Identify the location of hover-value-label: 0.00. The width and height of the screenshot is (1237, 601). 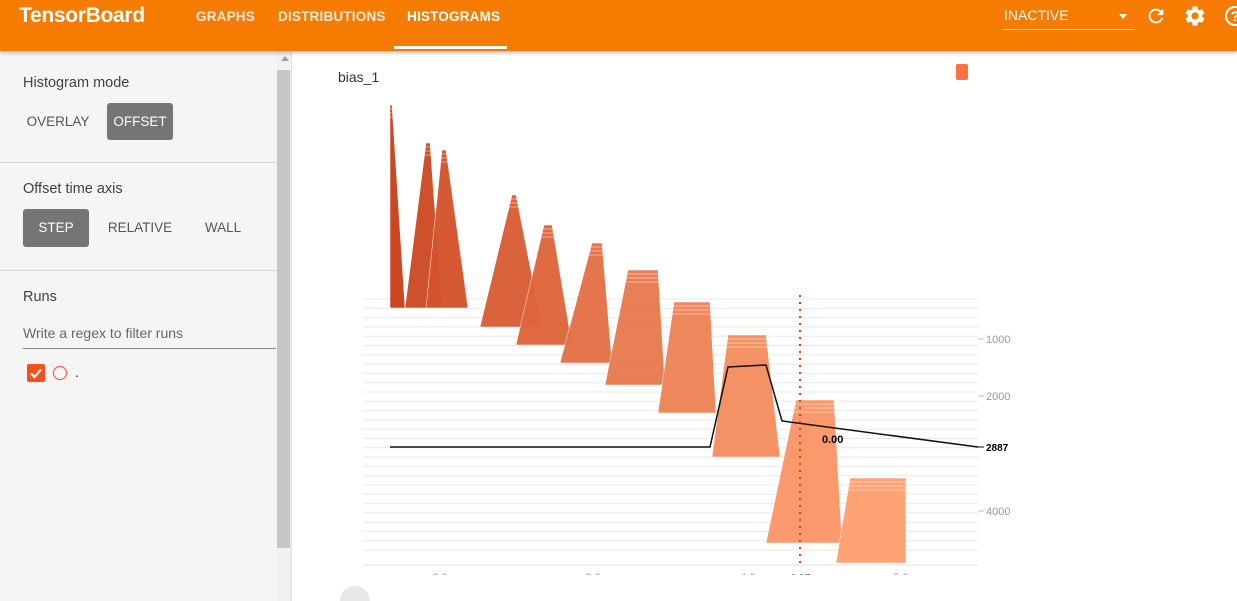
(832, 440).